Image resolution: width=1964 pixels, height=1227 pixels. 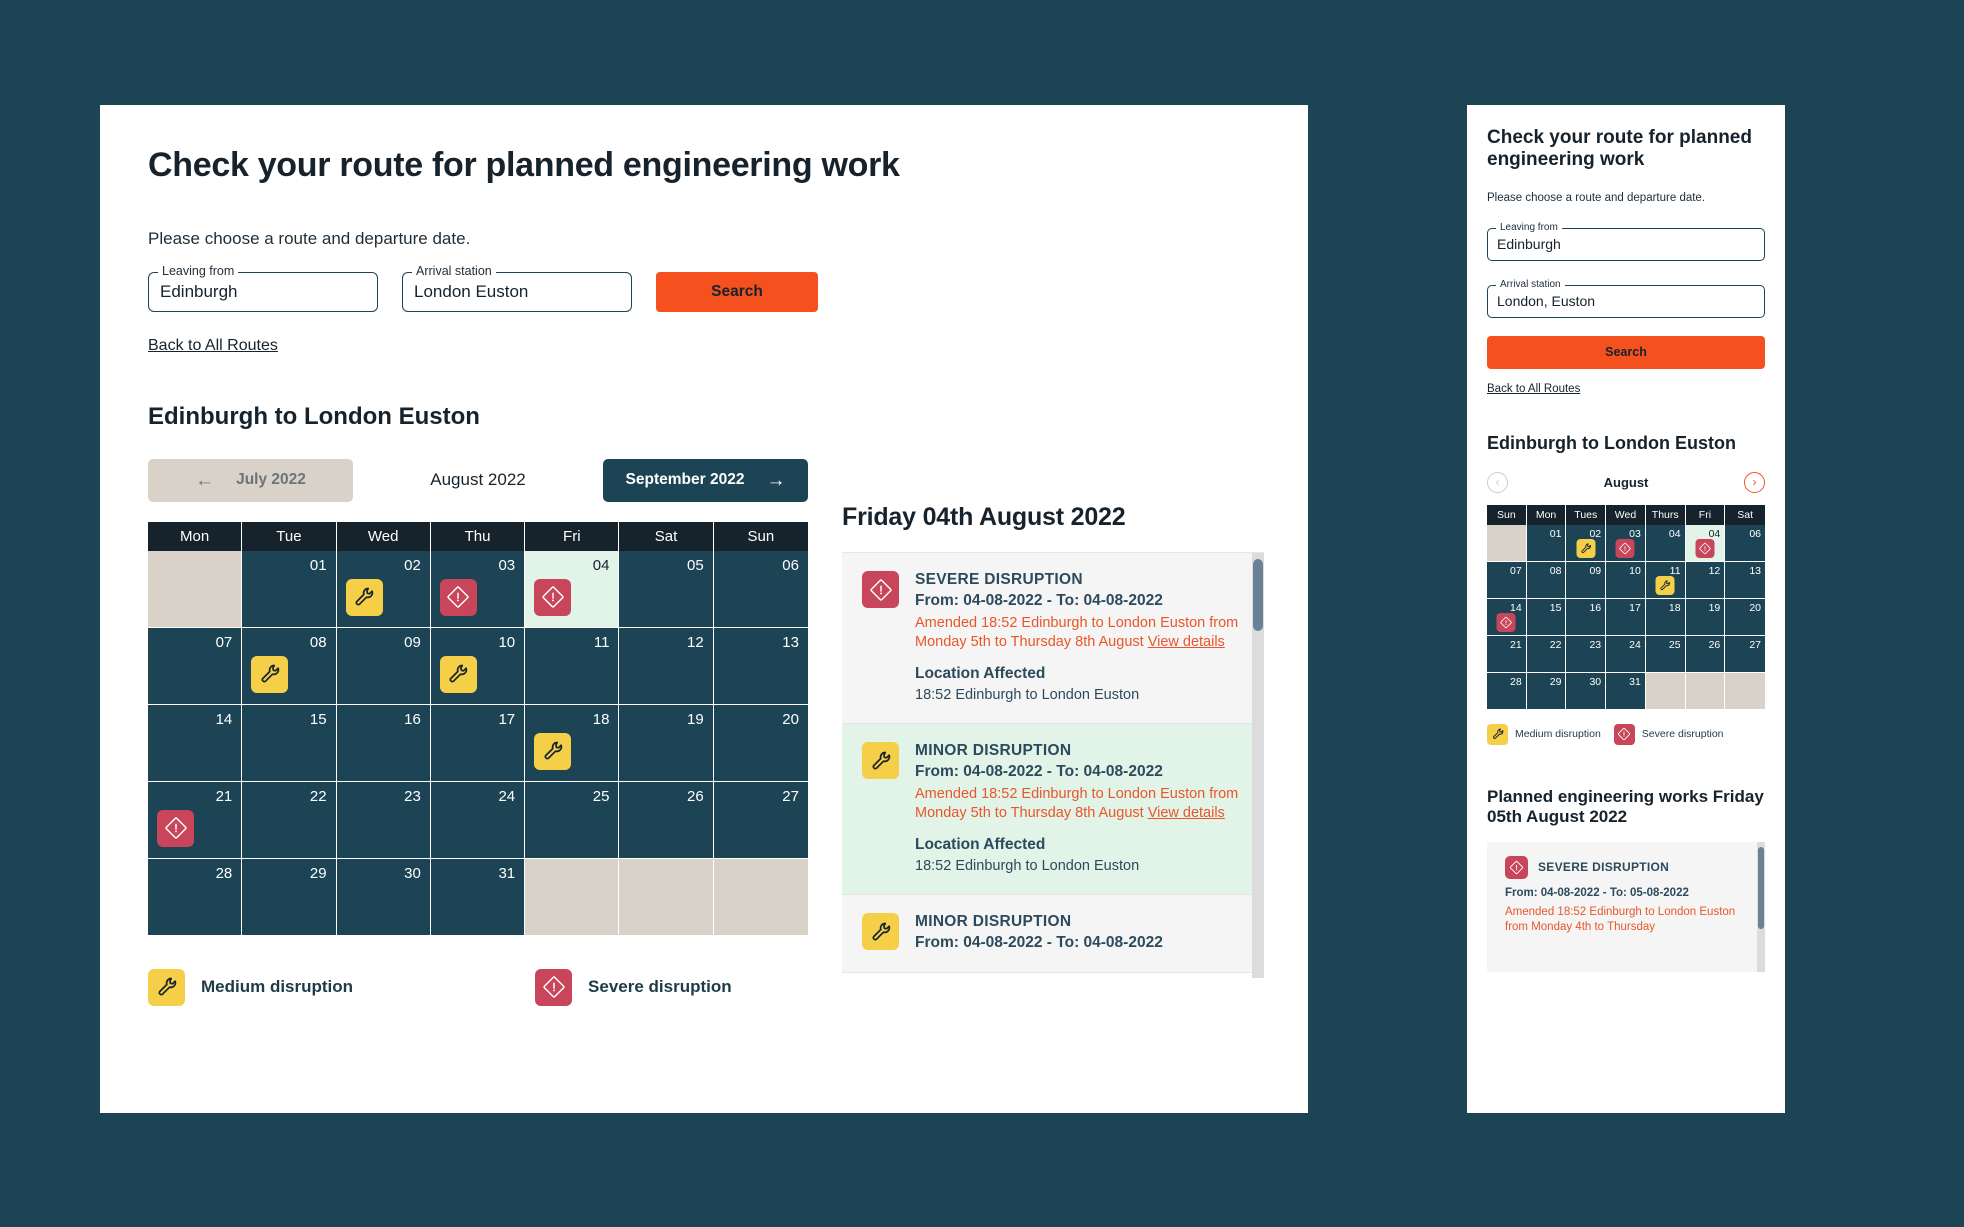 What do you see at coordinates (1626, 301) in the screenshot?
I see `mobile-arrival-station-input` at bounding box center [1626, 301].